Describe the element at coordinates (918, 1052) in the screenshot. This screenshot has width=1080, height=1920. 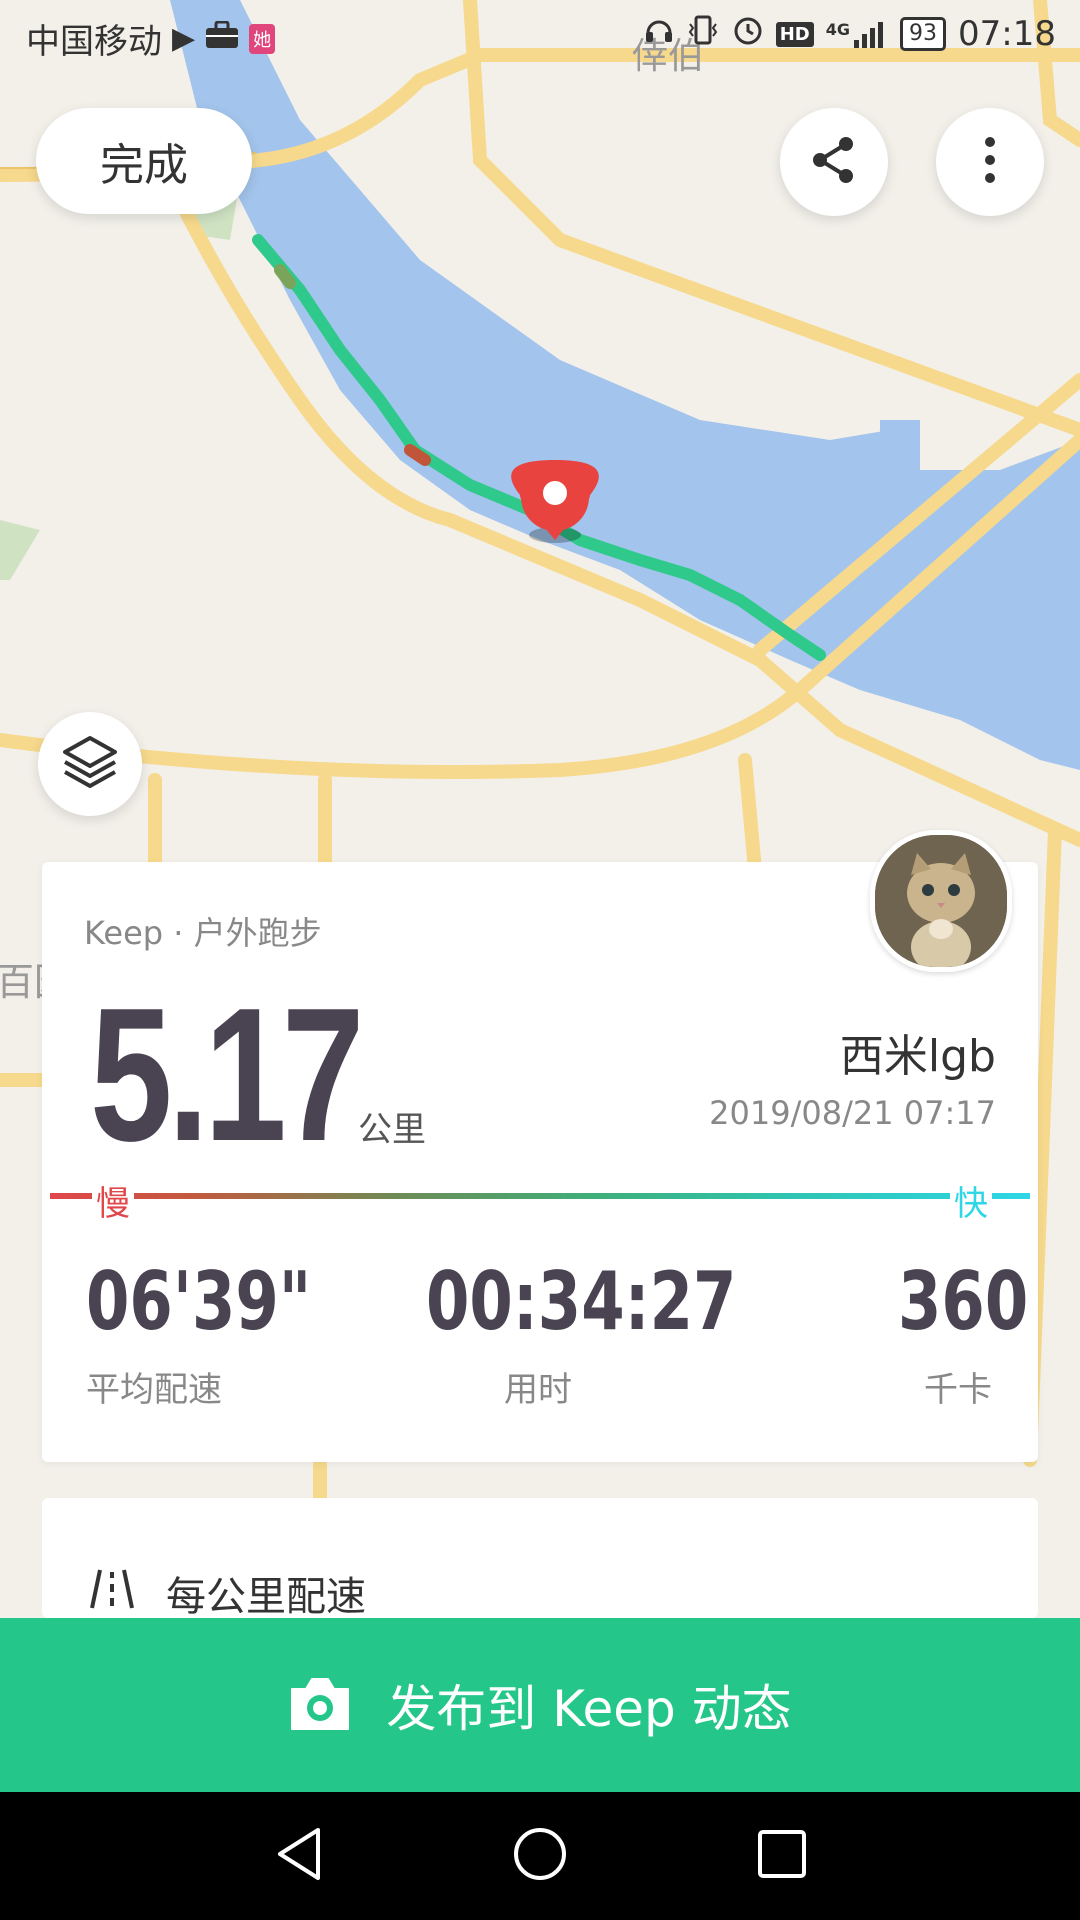
I see `username: 西米lgb` at that location.